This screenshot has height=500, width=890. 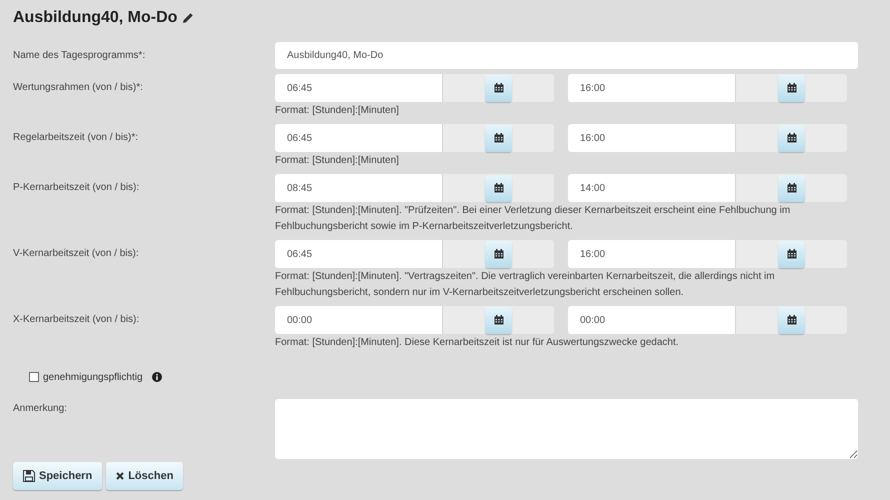 What do you see at coordinates (188, 18) in the screenshot?
I see `pencil-icon` at bounding box center [188, 18].